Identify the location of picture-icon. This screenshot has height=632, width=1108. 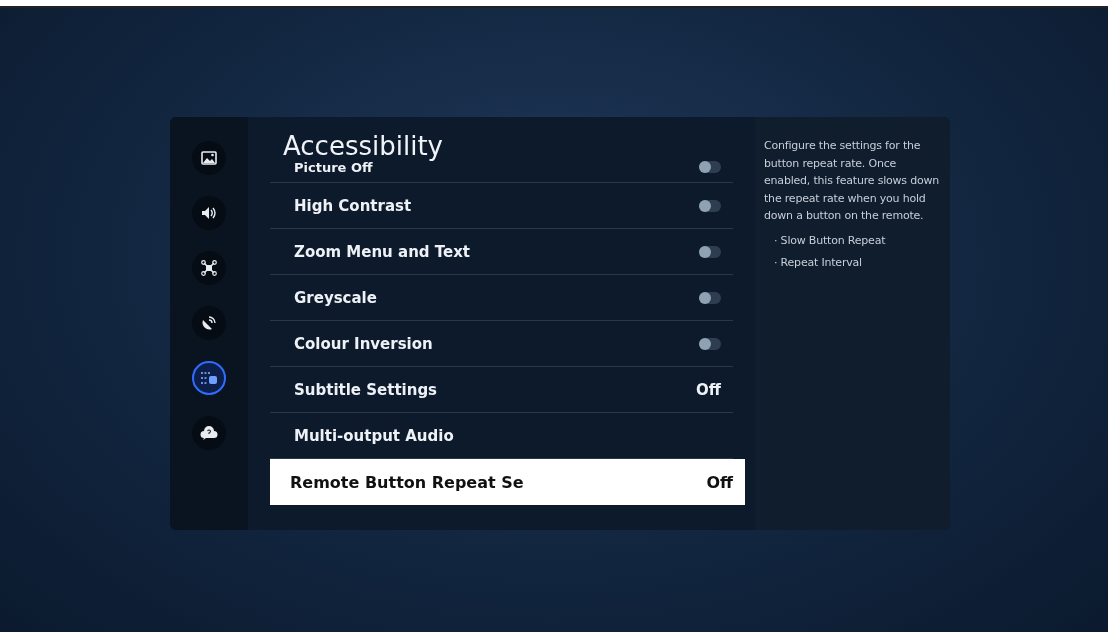
(209, 158).